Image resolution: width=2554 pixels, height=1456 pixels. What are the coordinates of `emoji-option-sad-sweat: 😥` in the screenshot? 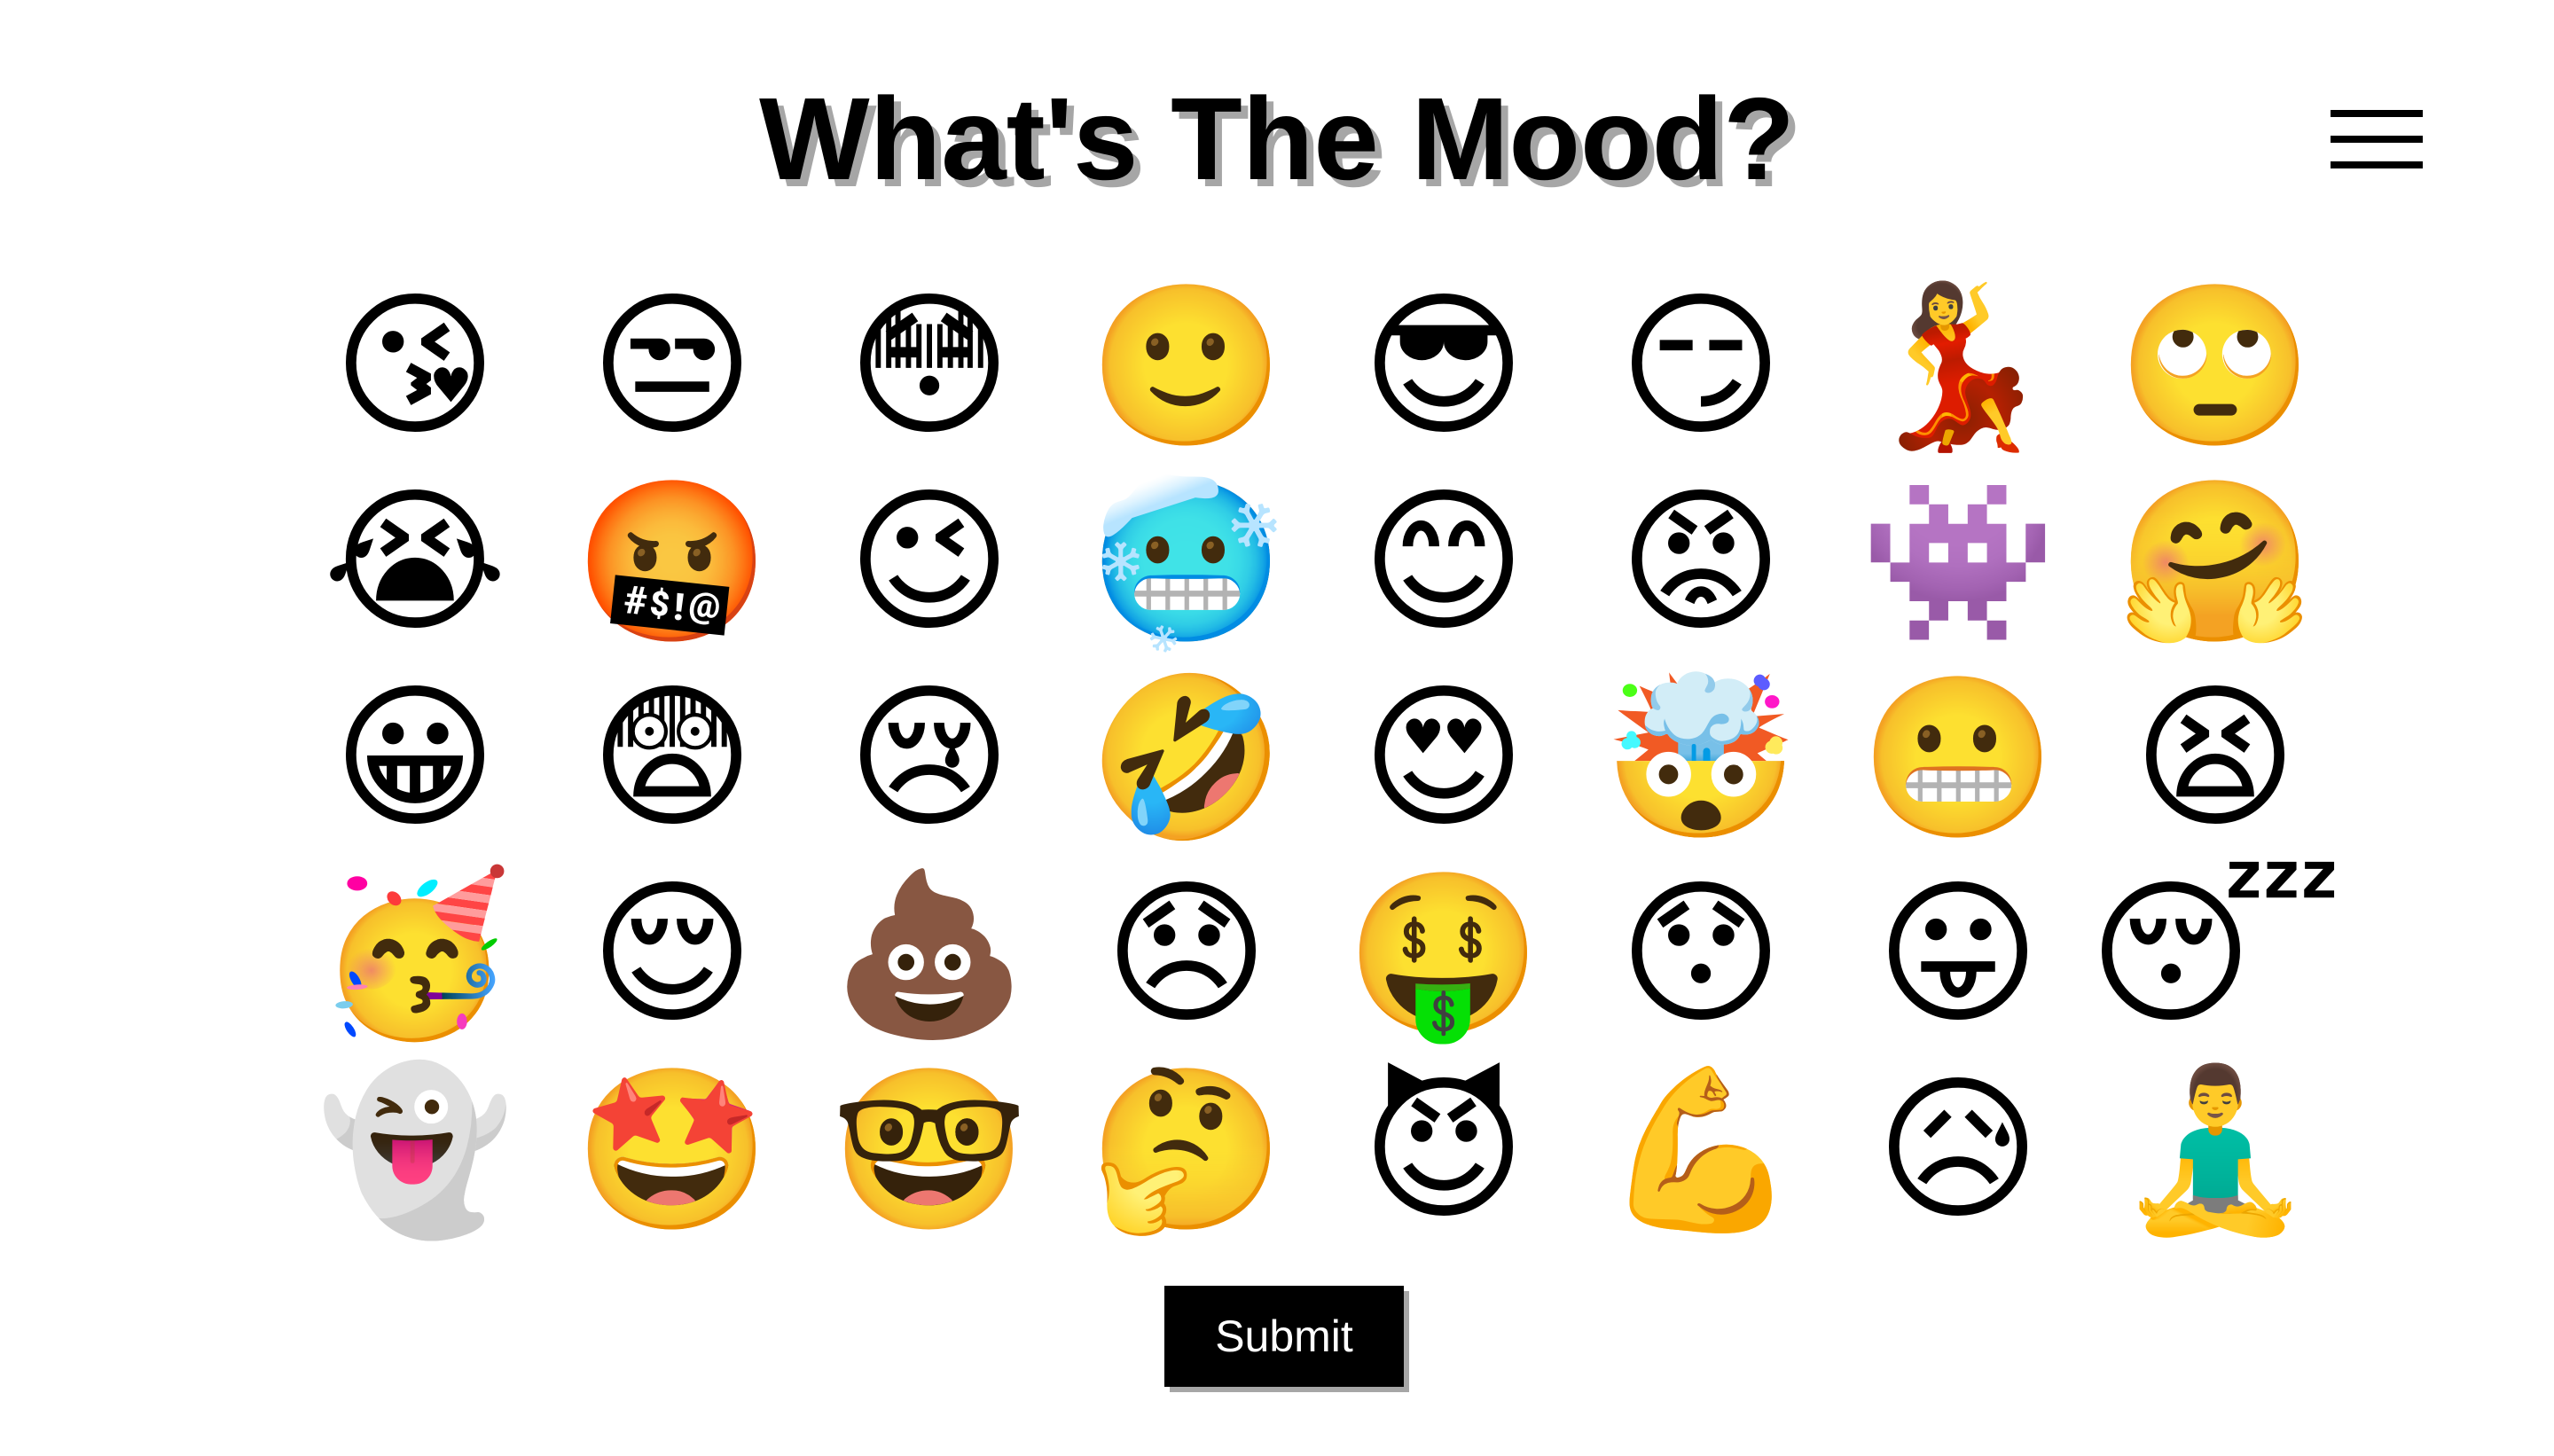 It's located at (1958, 1150).